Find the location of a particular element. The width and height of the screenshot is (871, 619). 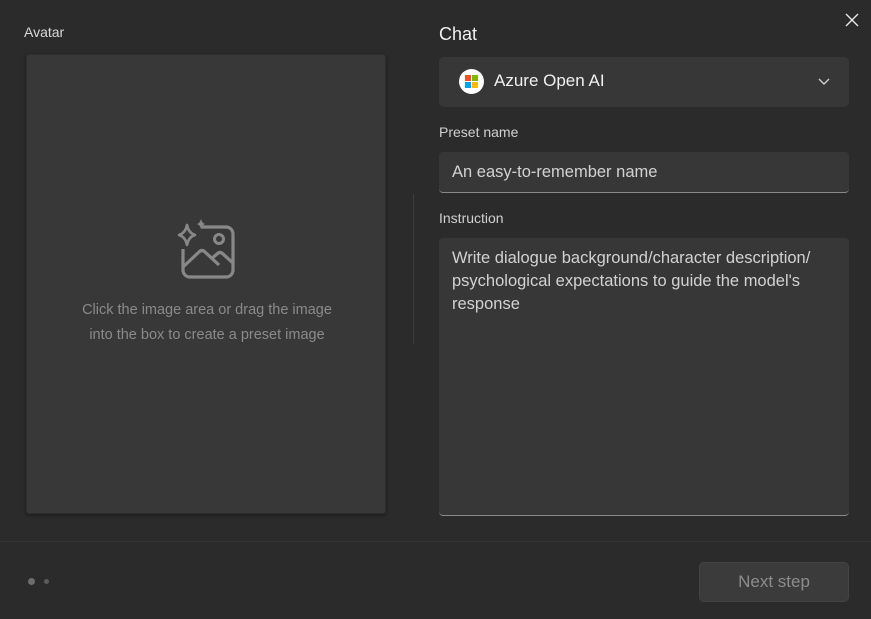

preset-name-input is located at coordinates (644, 172).